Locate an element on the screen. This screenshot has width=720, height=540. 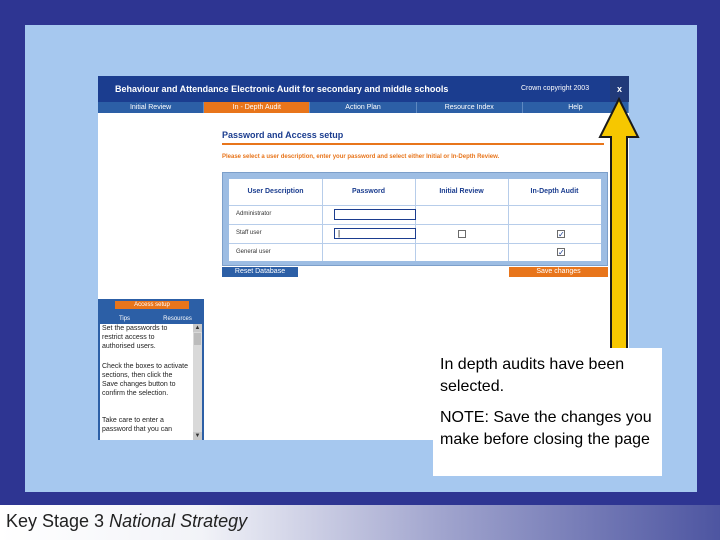
tab-action-plan: Action Plan is located at coordinates (363, 107).